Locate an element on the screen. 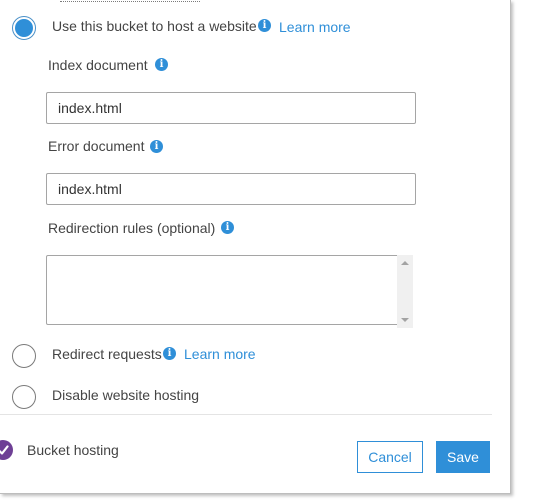  error-document-input is located at coordinates (231, 189).